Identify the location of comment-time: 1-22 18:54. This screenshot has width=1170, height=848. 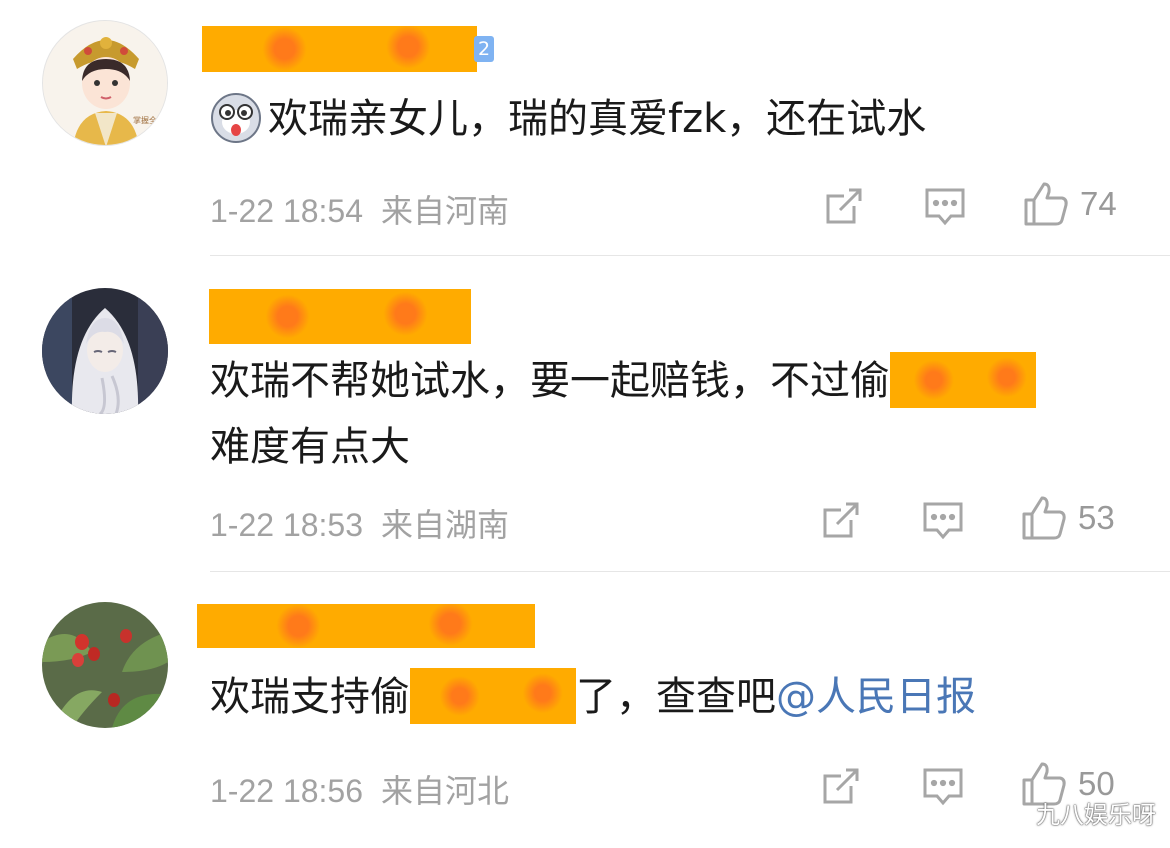
(287, 211).